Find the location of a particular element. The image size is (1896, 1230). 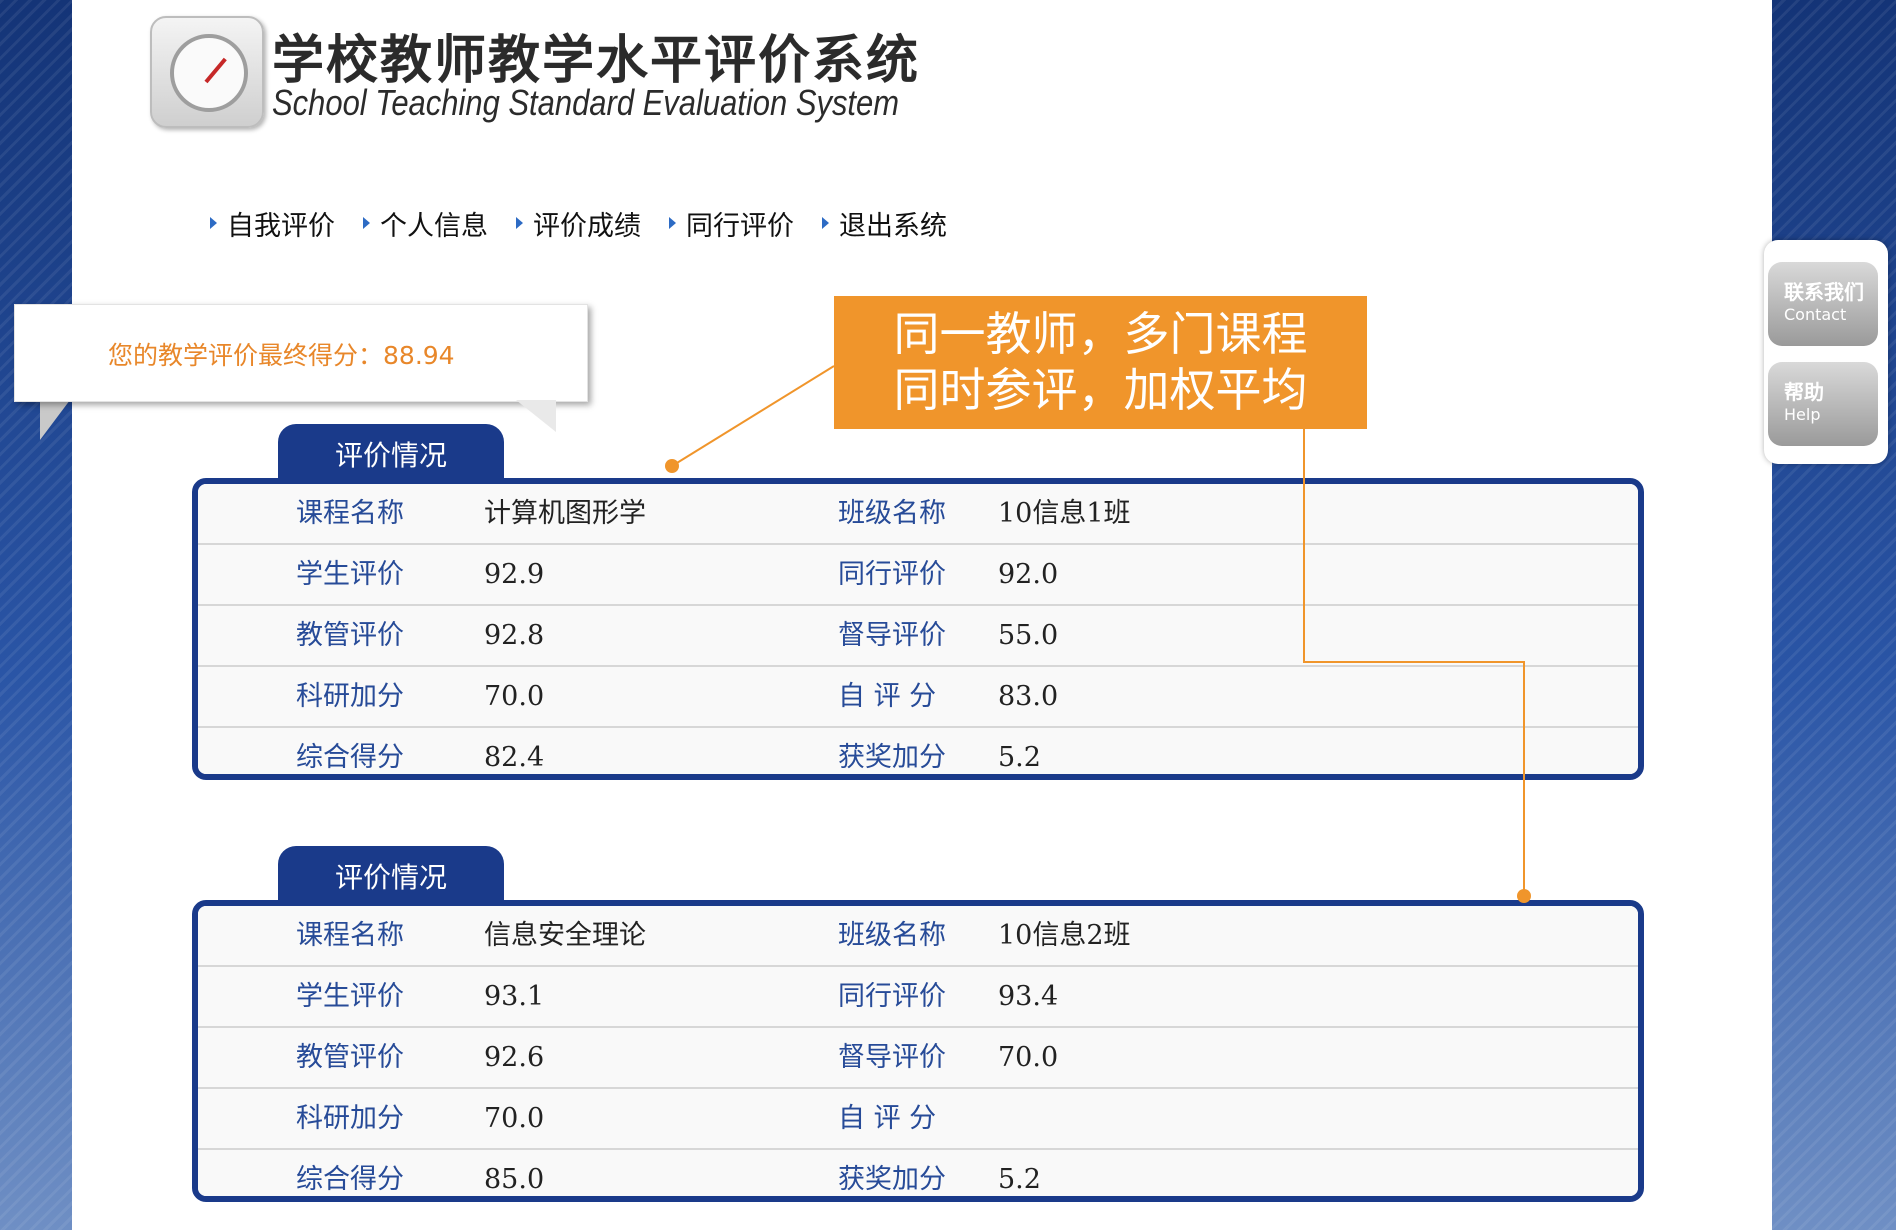

table-row: 科研加分 70.0 自 评 分 is located at coordinates (918, 1119).